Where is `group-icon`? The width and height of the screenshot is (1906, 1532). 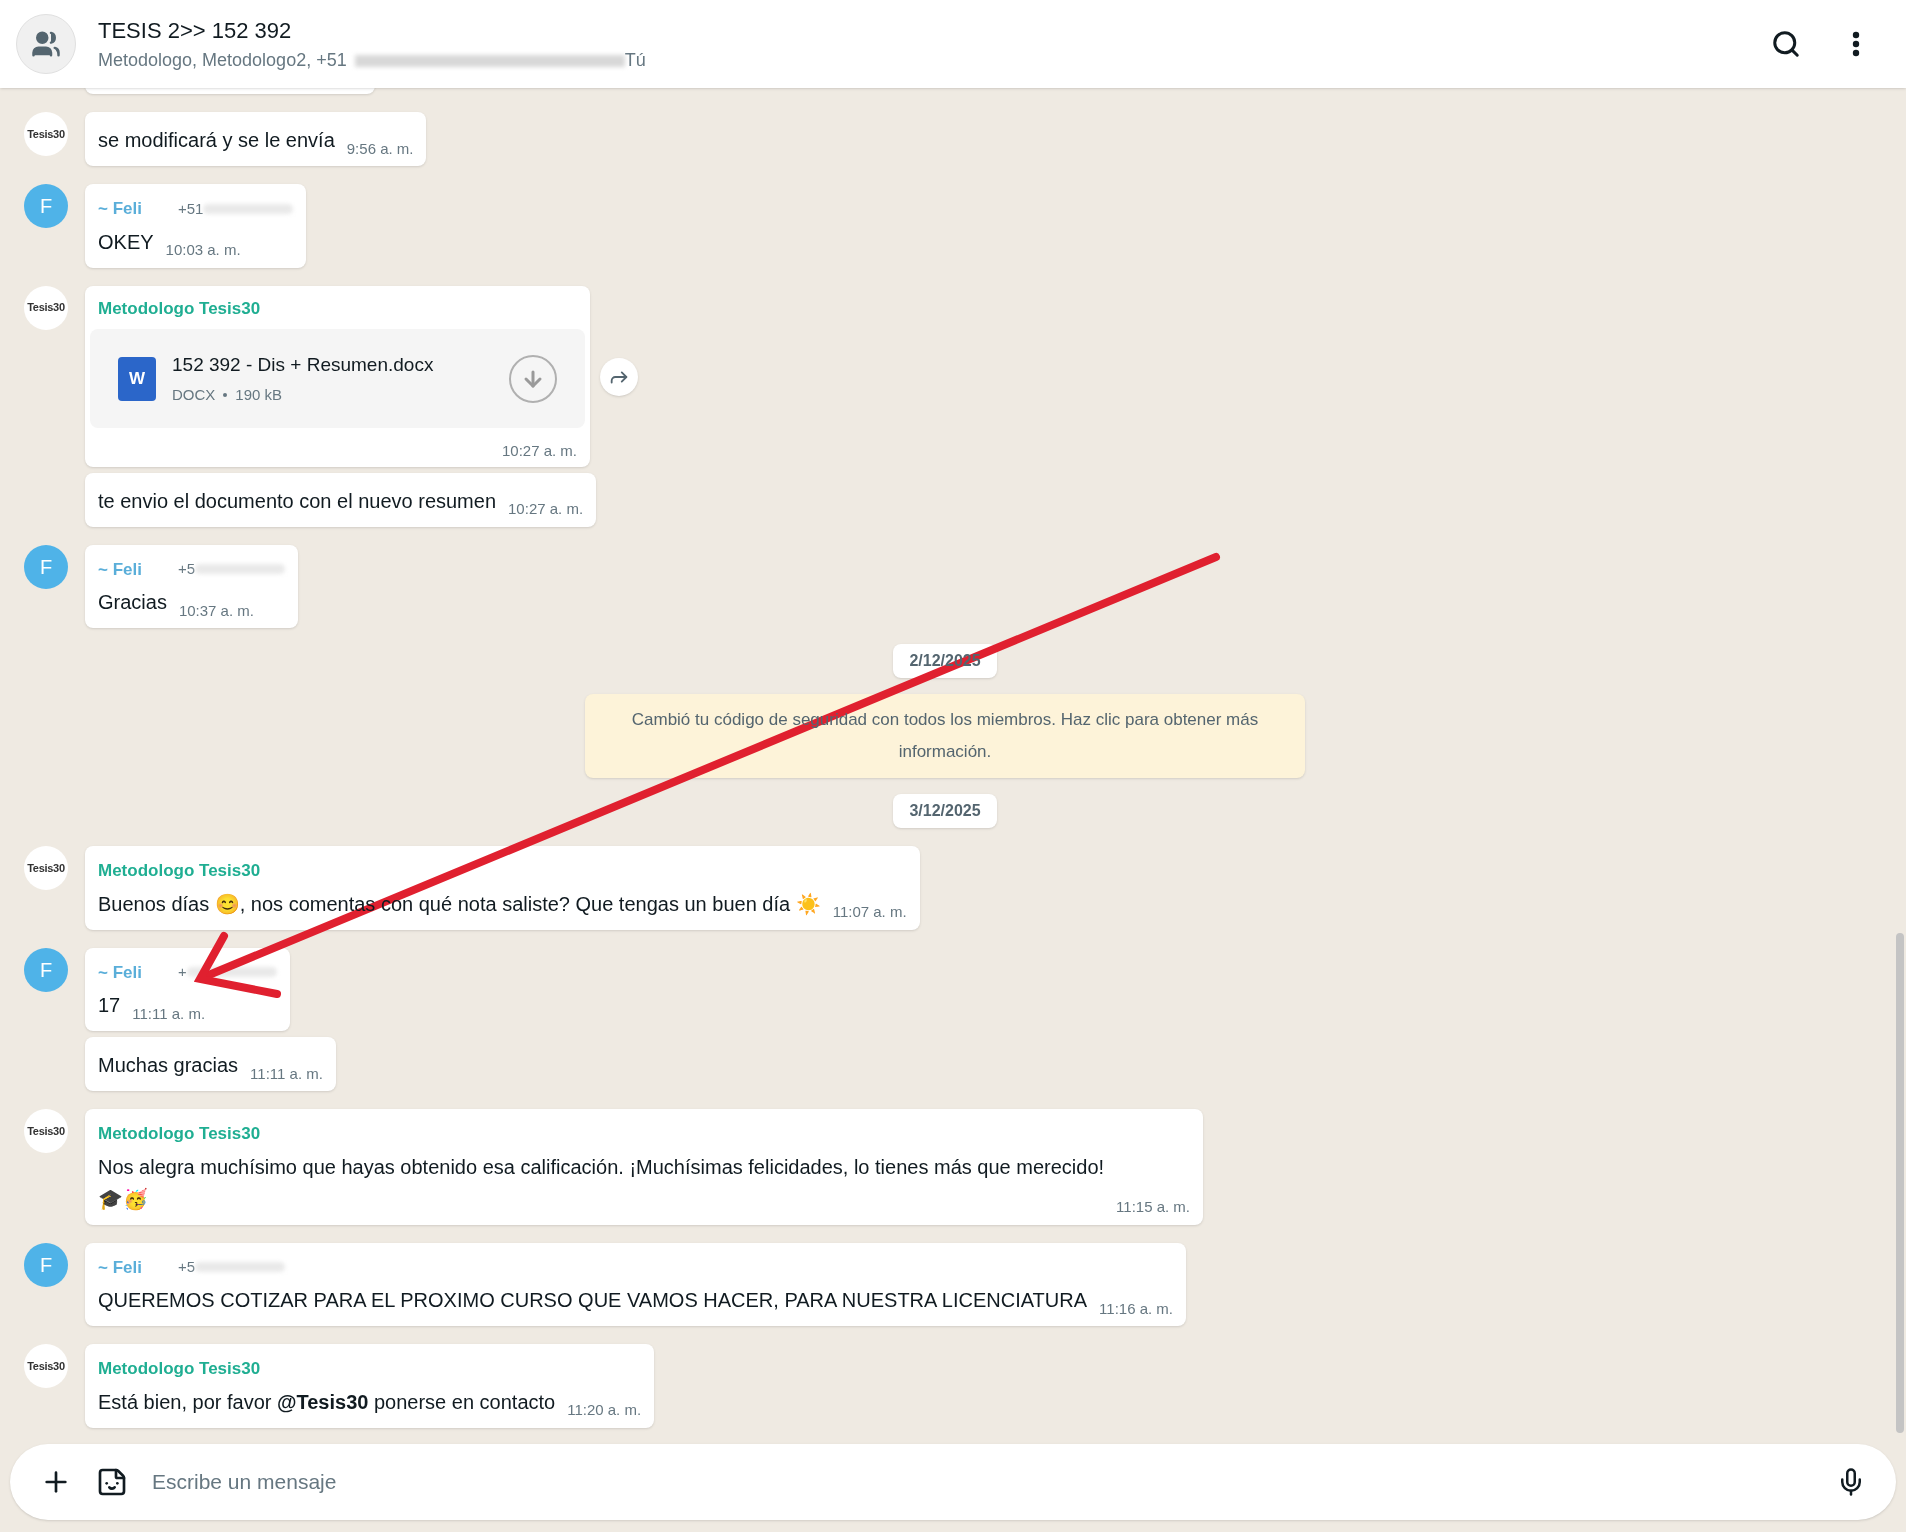 group-icon is located at coordinates (46, 44).